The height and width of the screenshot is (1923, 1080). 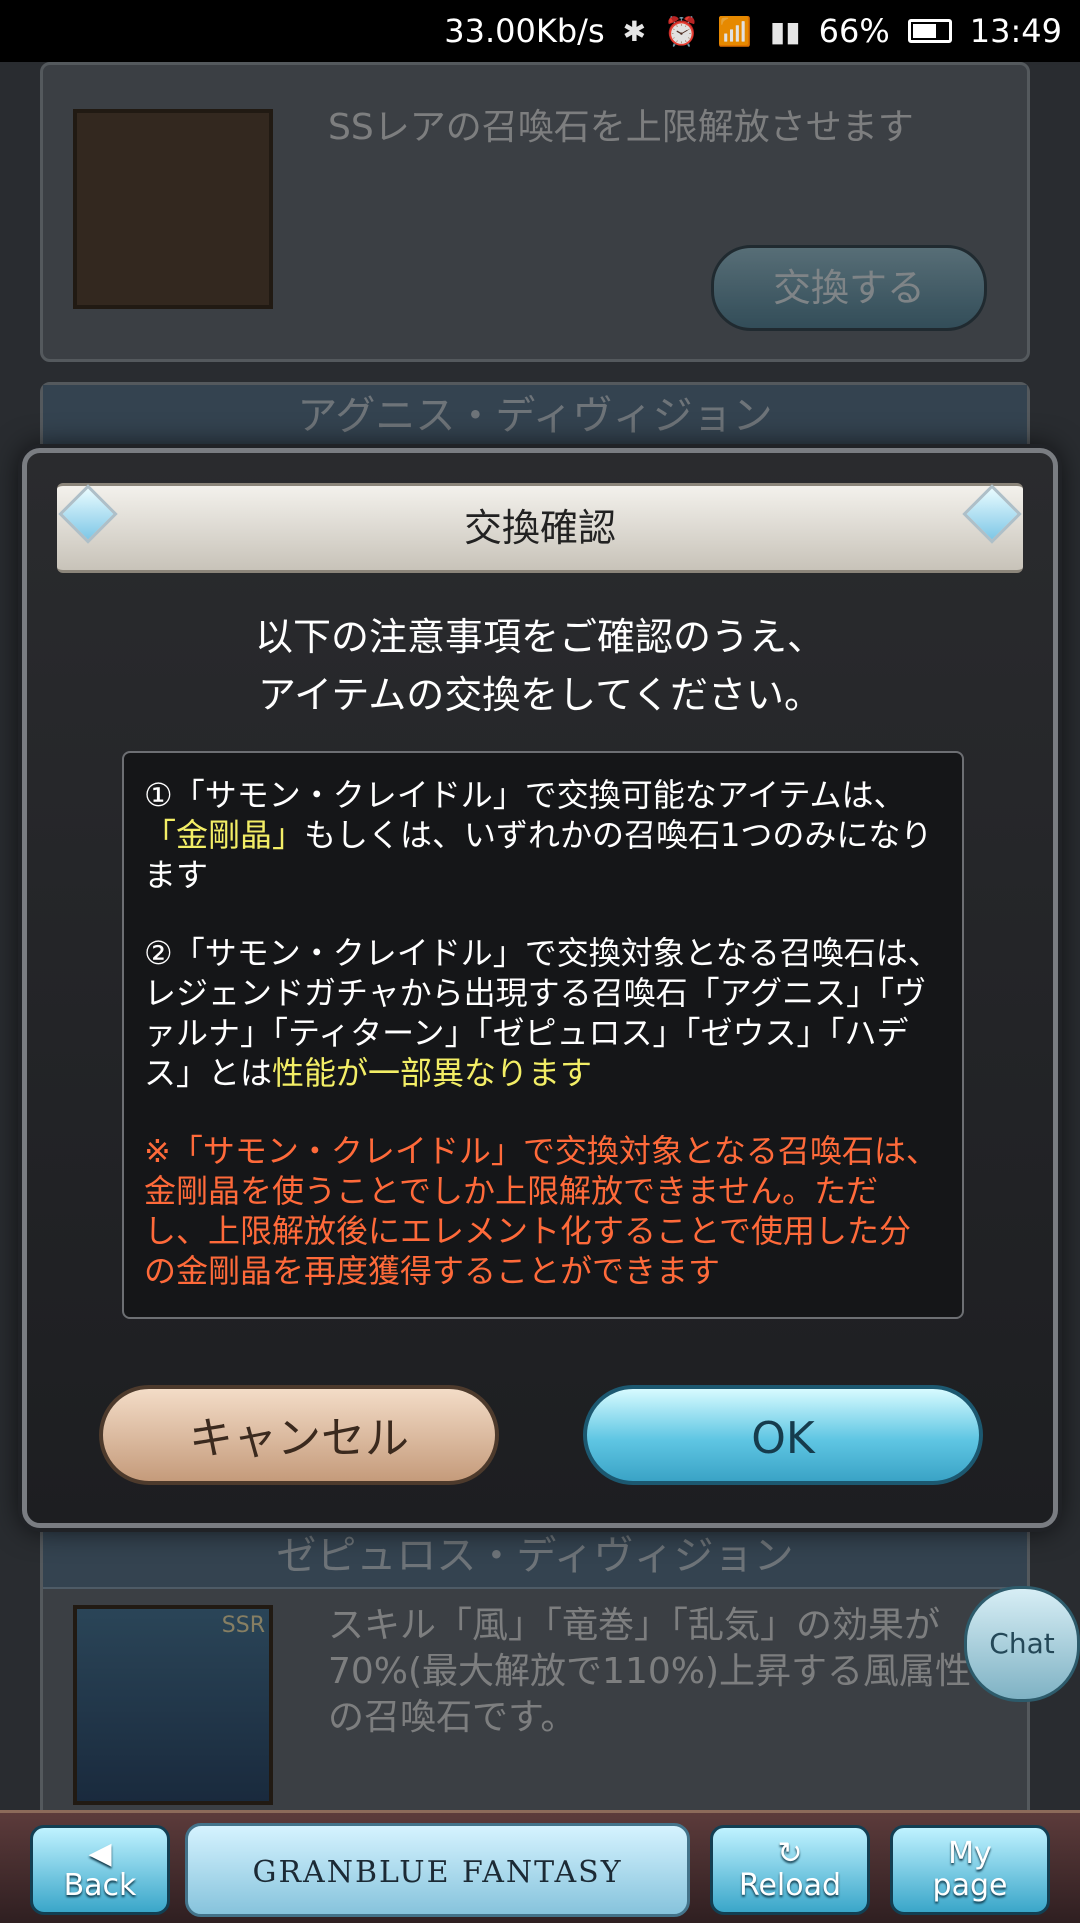 What do you see at coordinates (970, 1885) in the screenshot?
I see `mypage-label: page` at bounding box center [970, 1885].